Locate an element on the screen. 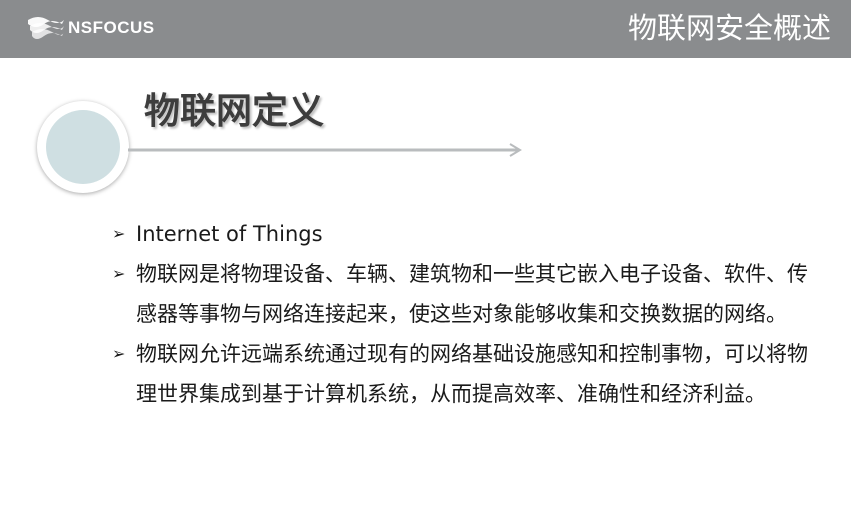  logo: NSFOCUS is located at coordinates (90, 28).